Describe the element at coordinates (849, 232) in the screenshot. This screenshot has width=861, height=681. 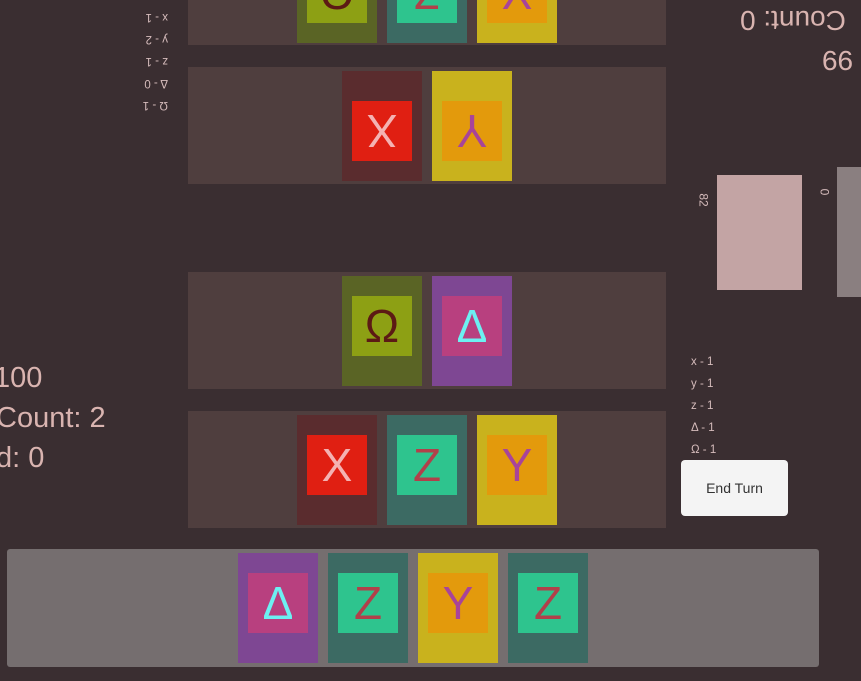
I see `opponent-deck-pile` at that location.